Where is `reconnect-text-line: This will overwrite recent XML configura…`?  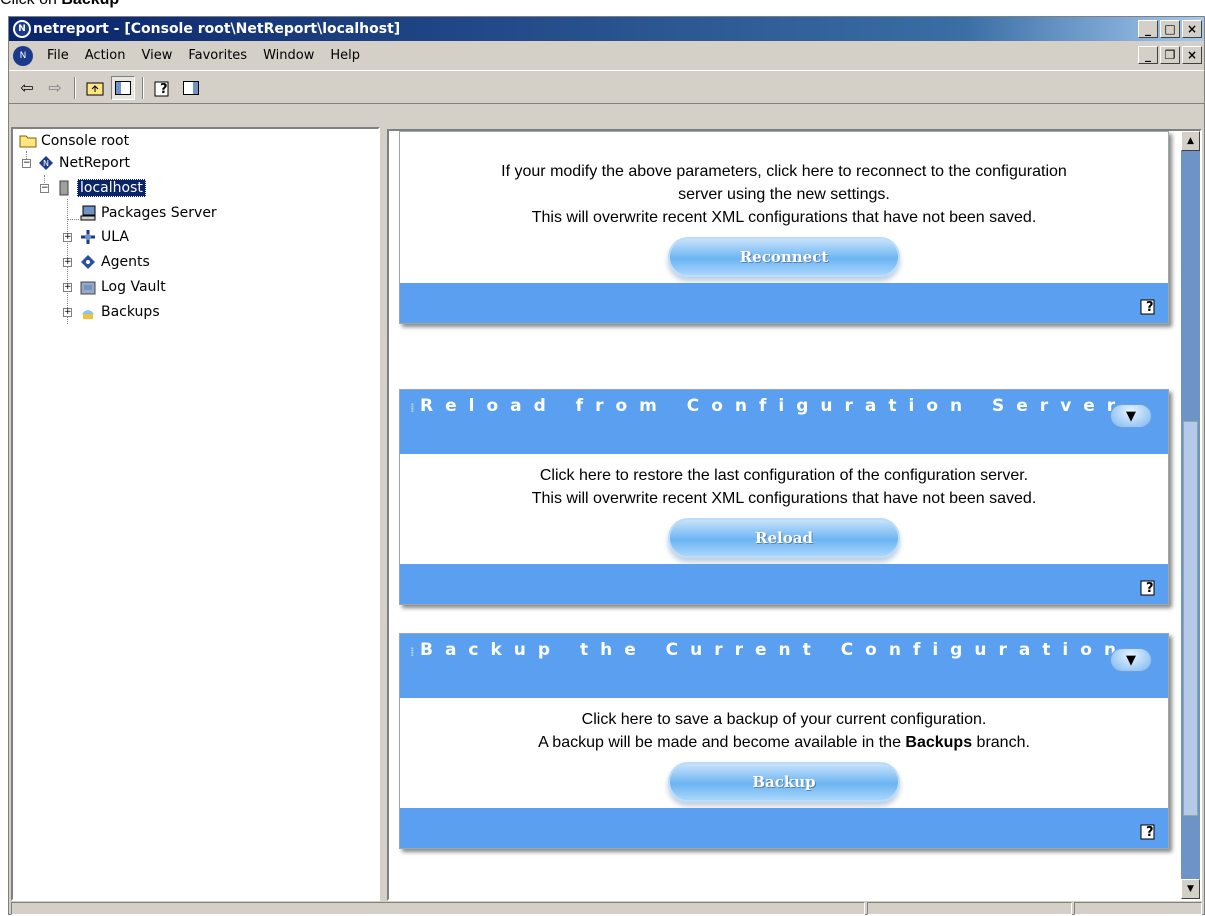 reconnect-text-line: This will overwrite recent XML configura… is located at coordinates (784, 217).